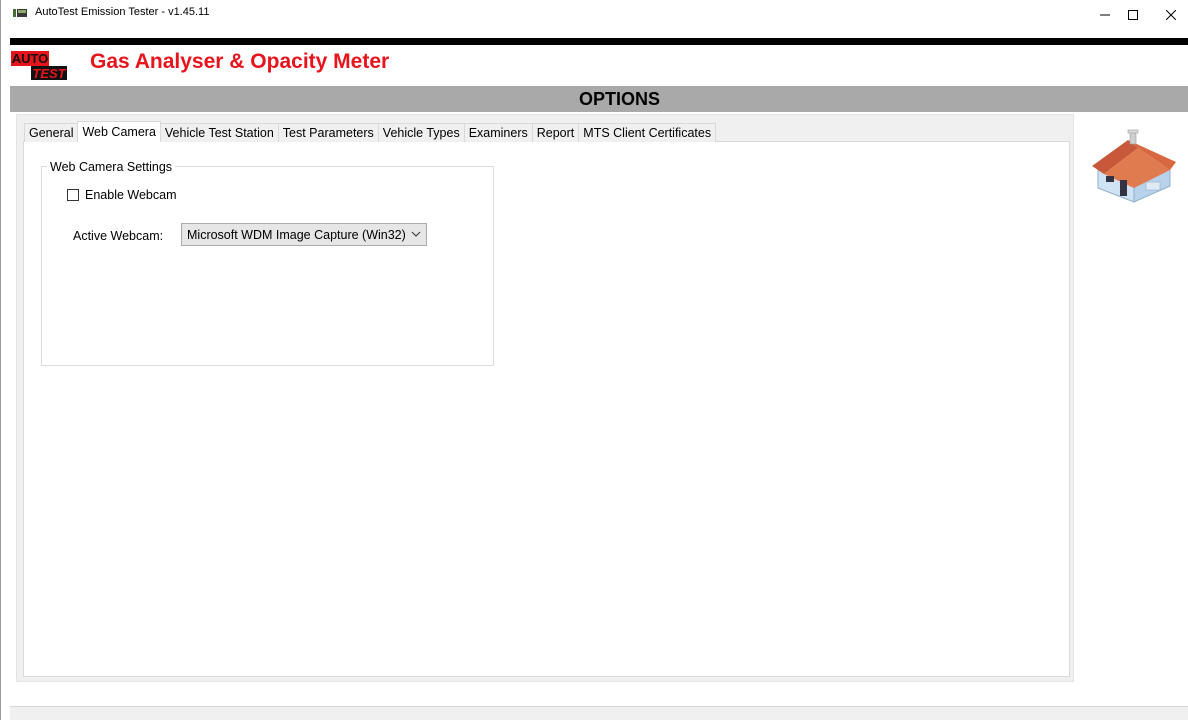 The height and width of the screenshot is (720, 1188). I want to click on enable-webcam-checkbox, so click(73, 195).